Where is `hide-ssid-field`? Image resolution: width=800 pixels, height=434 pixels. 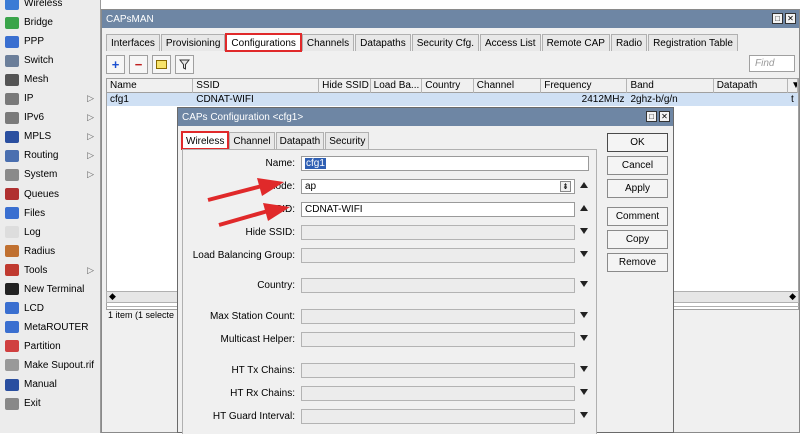
hide-ssid-field is located at coordinates (438, 232).